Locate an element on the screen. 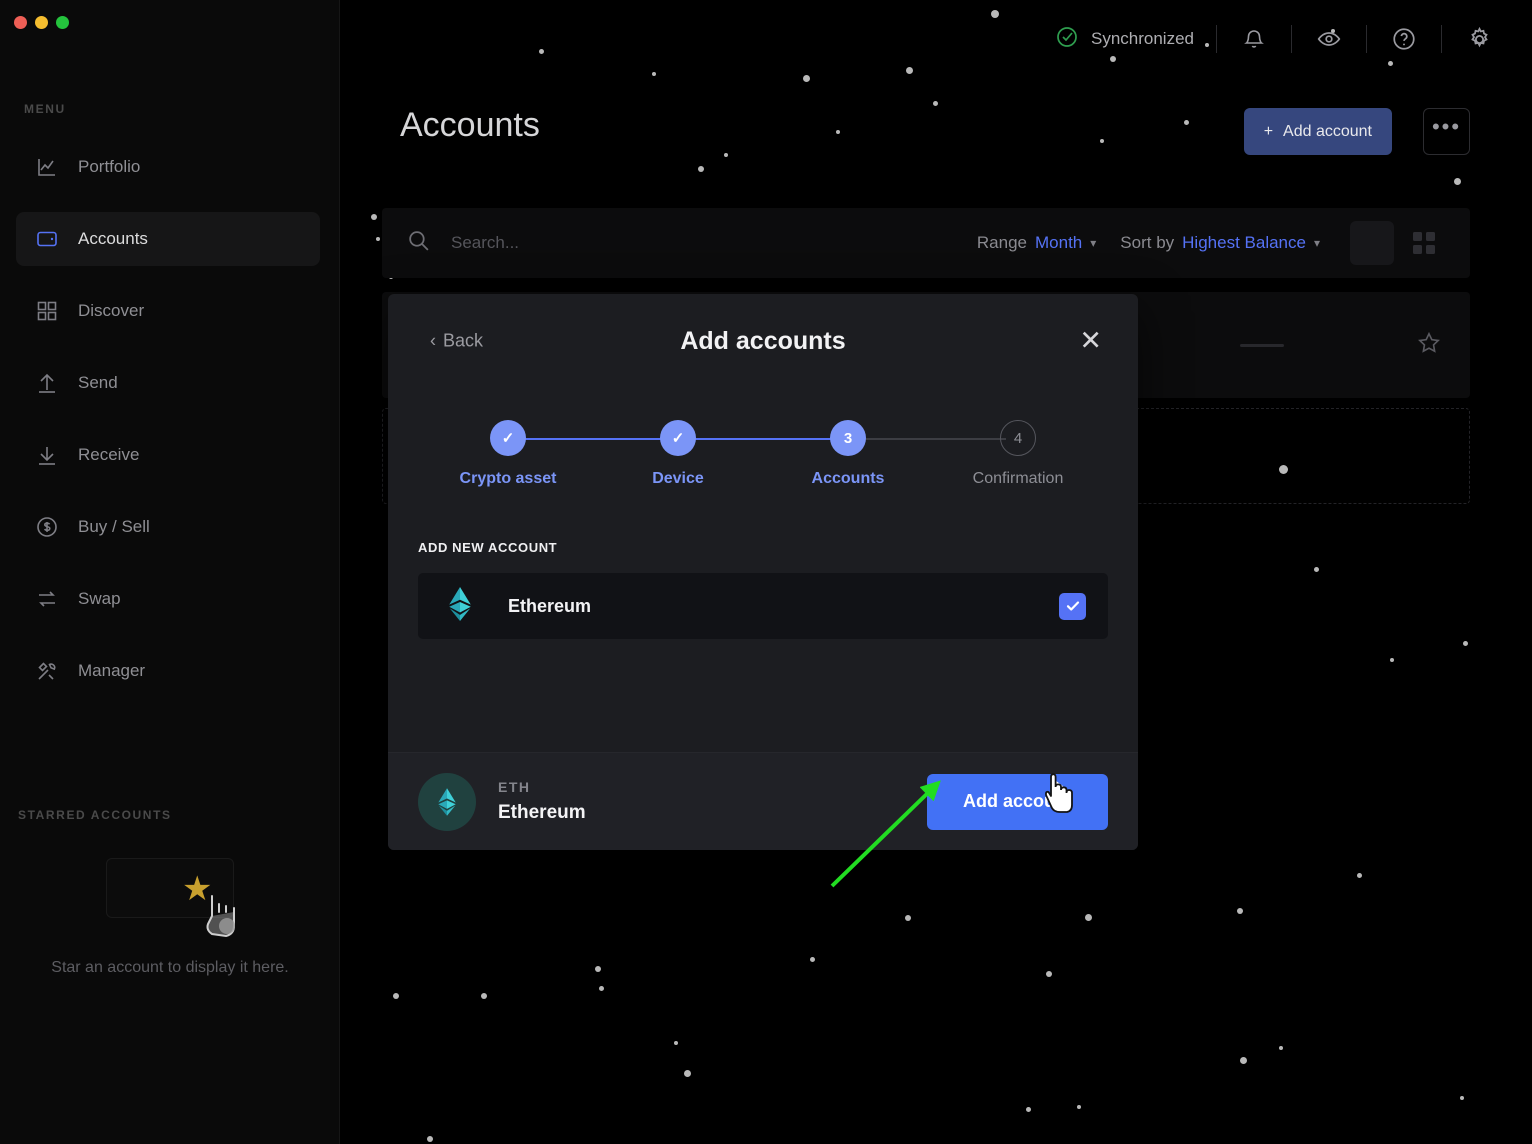  arrow-up-icon is located at coordinates (47, 383).